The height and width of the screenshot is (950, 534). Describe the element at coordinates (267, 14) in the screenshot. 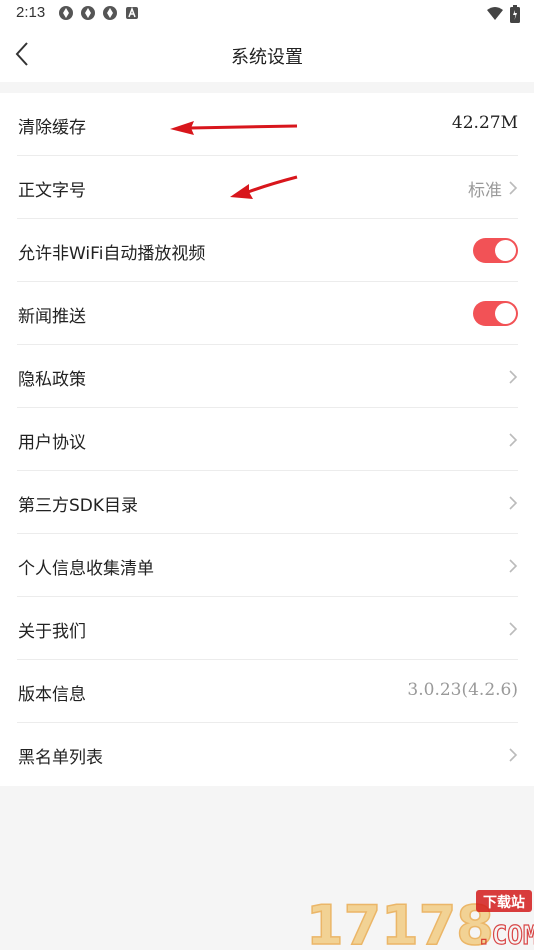

I see `status-bar: 2:13` at that location.